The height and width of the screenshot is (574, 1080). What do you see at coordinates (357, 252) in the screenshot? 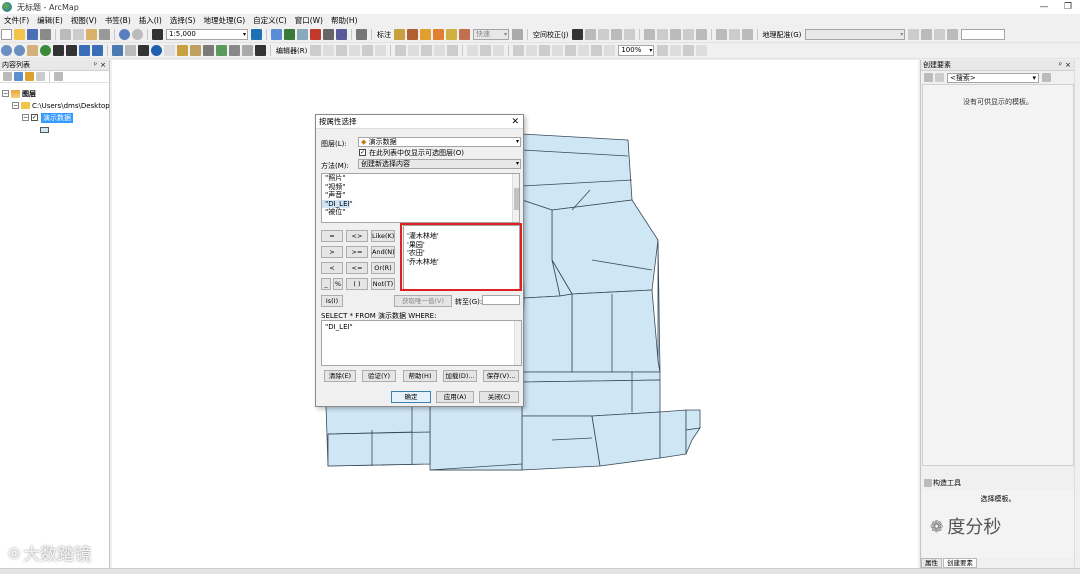
I see `operator-greater-equal-button: >=` at bounding box center [357, 252].